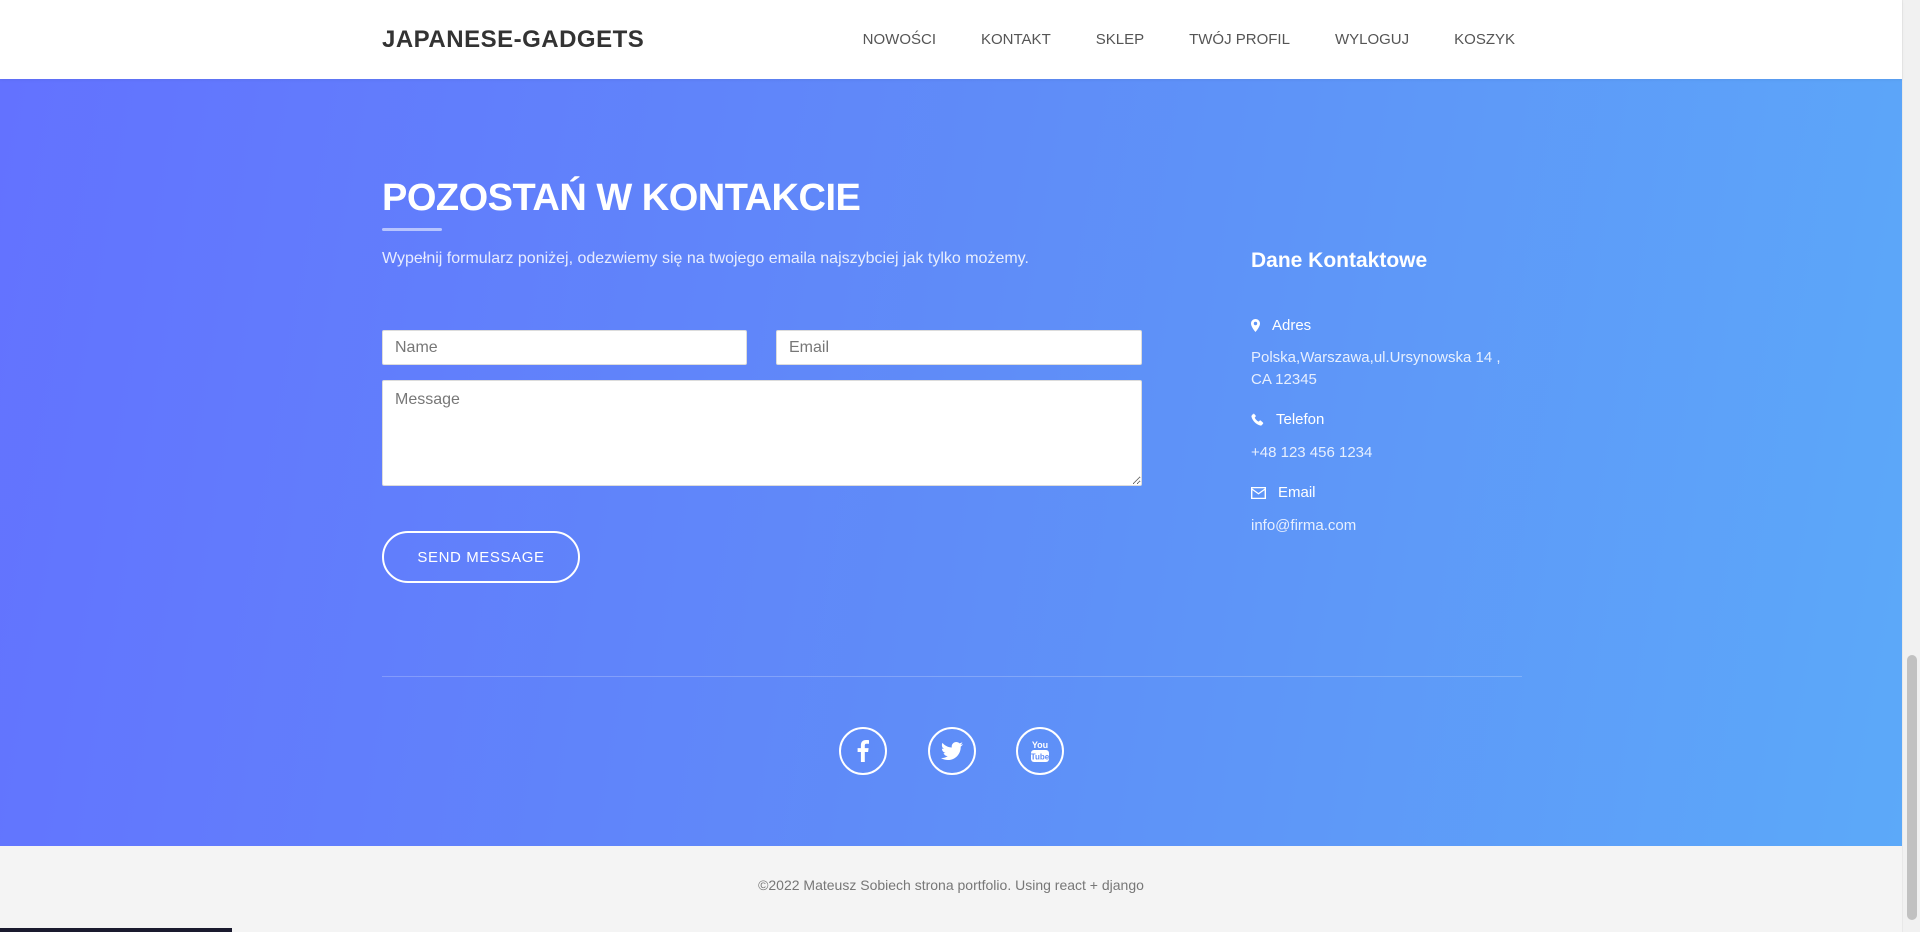 This screenshot has height=932, width=1920. I want to click on contact-info-title: Dane Kontaktowe, so click(1339, 260).